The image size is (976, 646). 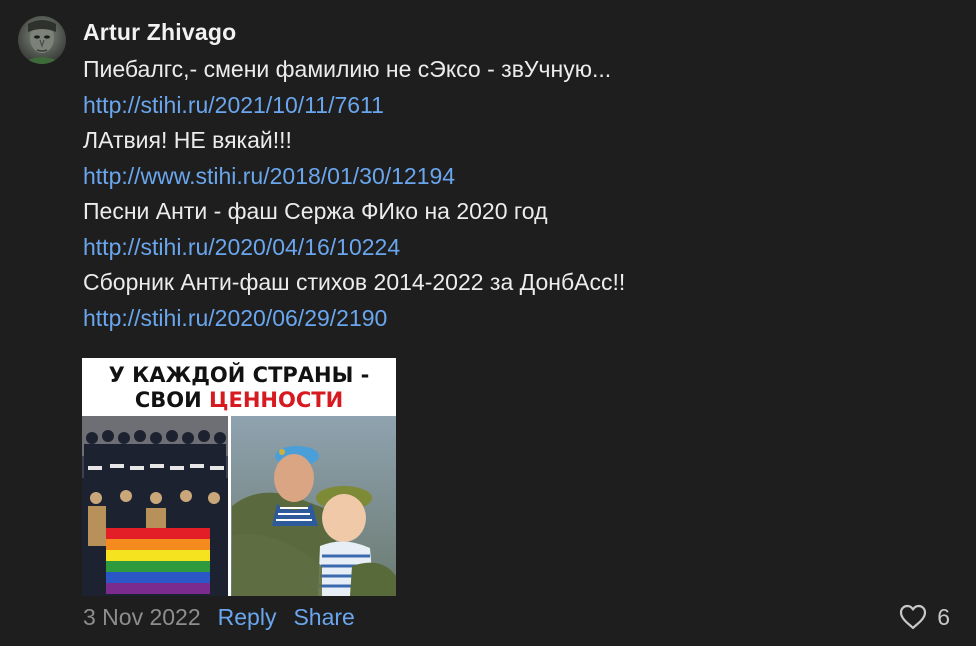 I want to click on comment-link: http://stihi.ru/2021/10/11/7611, so click(x=523, y=106).